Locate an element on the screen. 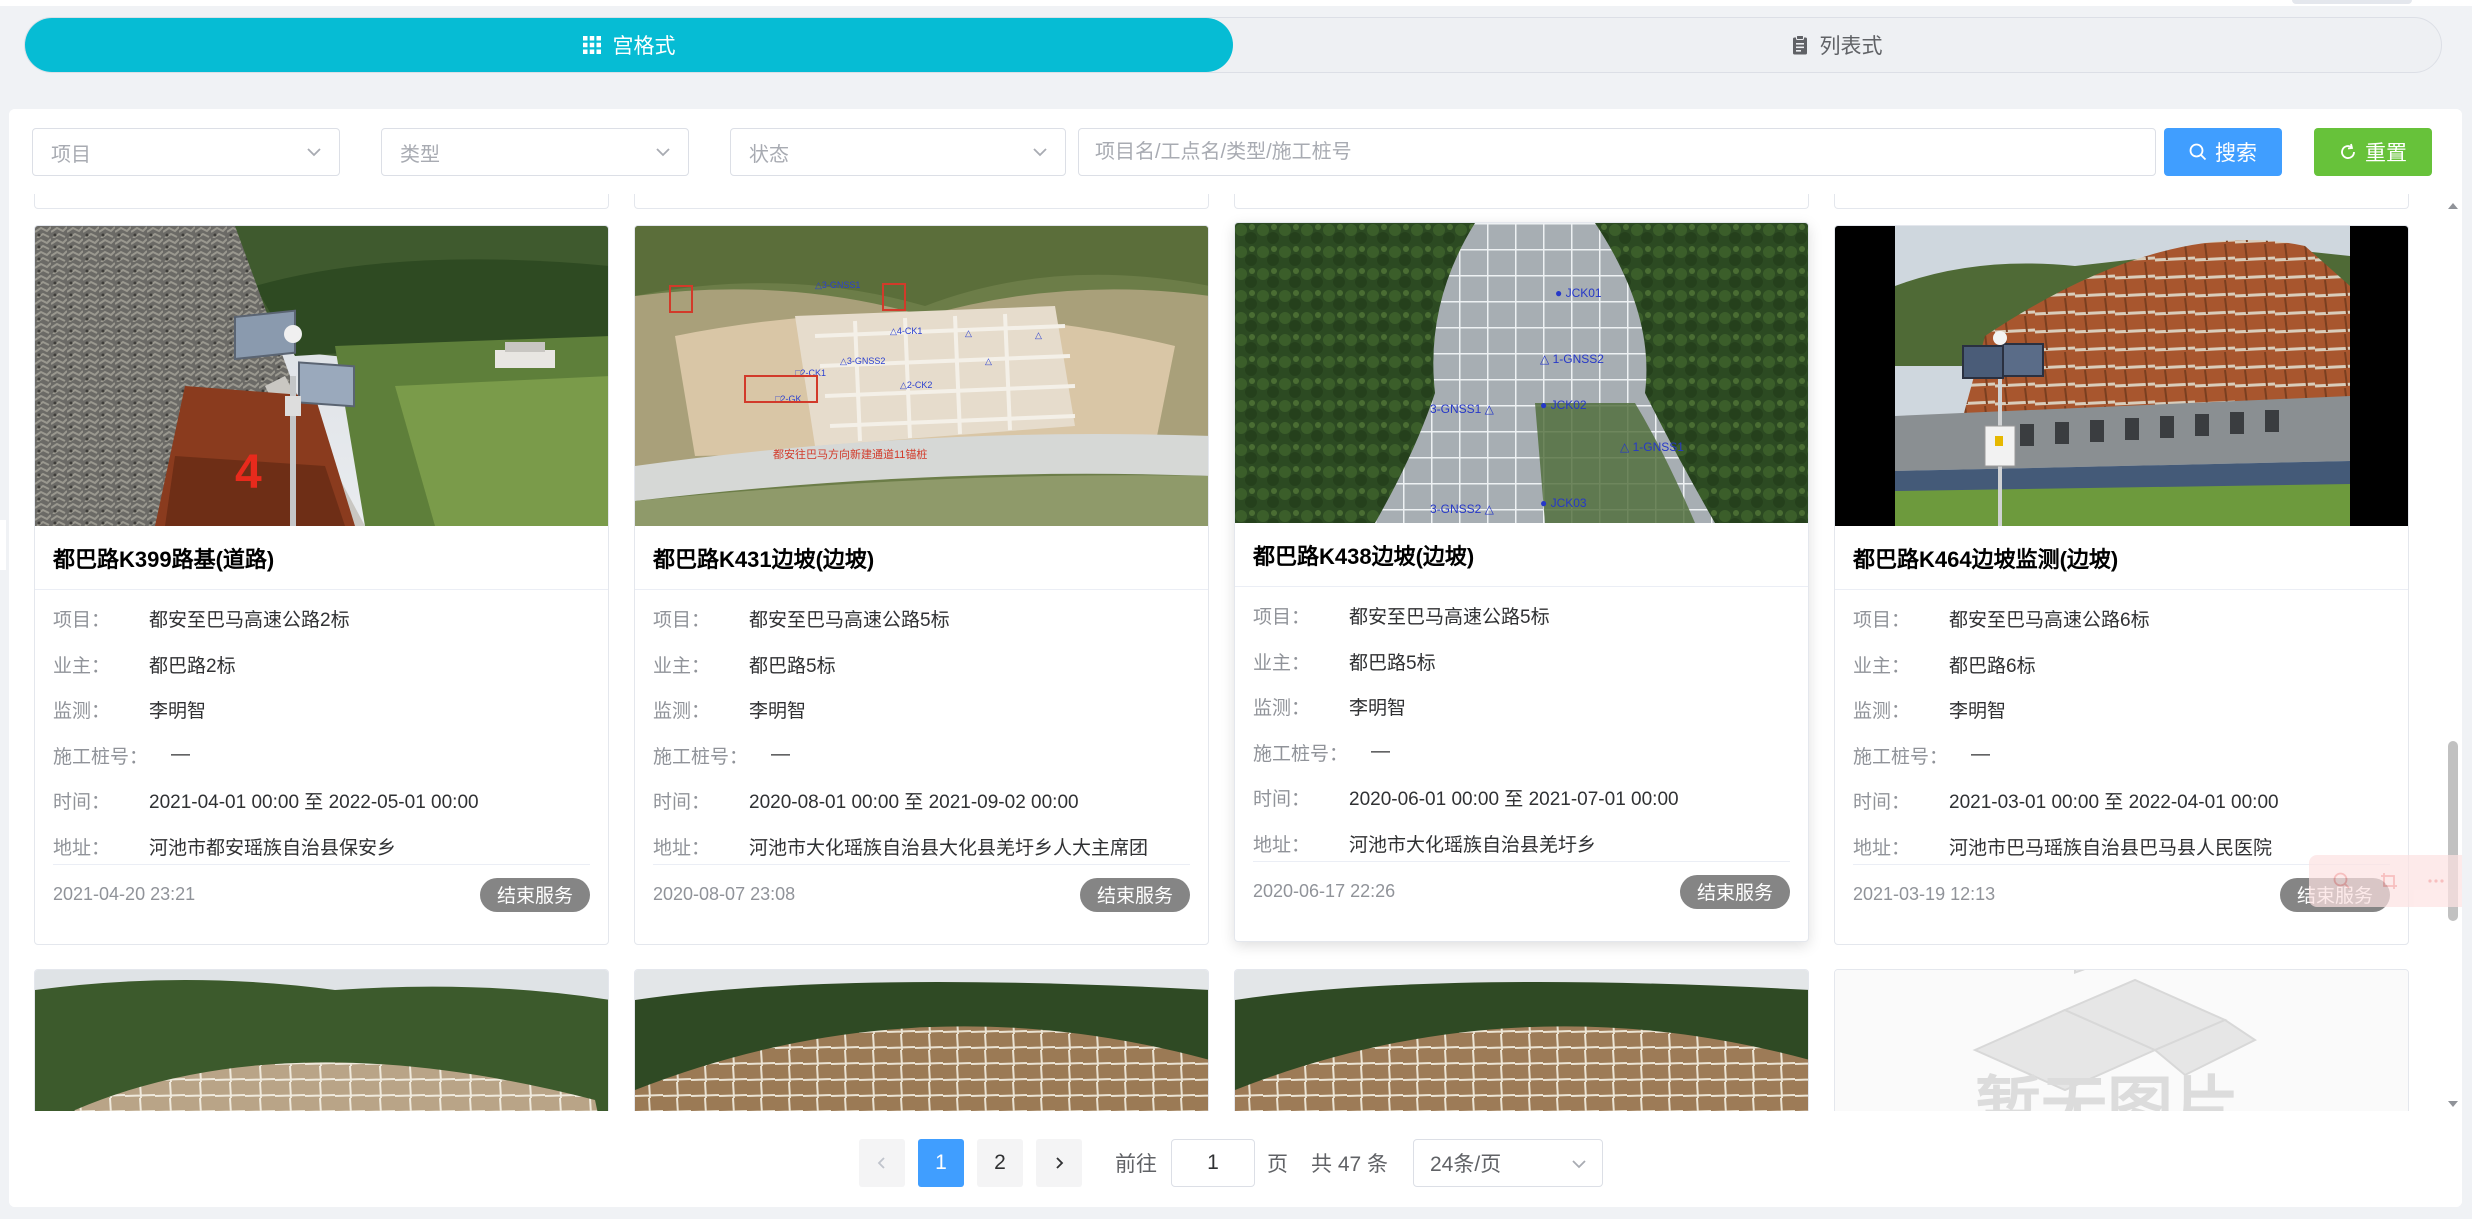 Image resolution: width=2472 pixels, height=1219 pixels. created-date: 2020-06-17 22:26 is located at coordinates (1324, 891).